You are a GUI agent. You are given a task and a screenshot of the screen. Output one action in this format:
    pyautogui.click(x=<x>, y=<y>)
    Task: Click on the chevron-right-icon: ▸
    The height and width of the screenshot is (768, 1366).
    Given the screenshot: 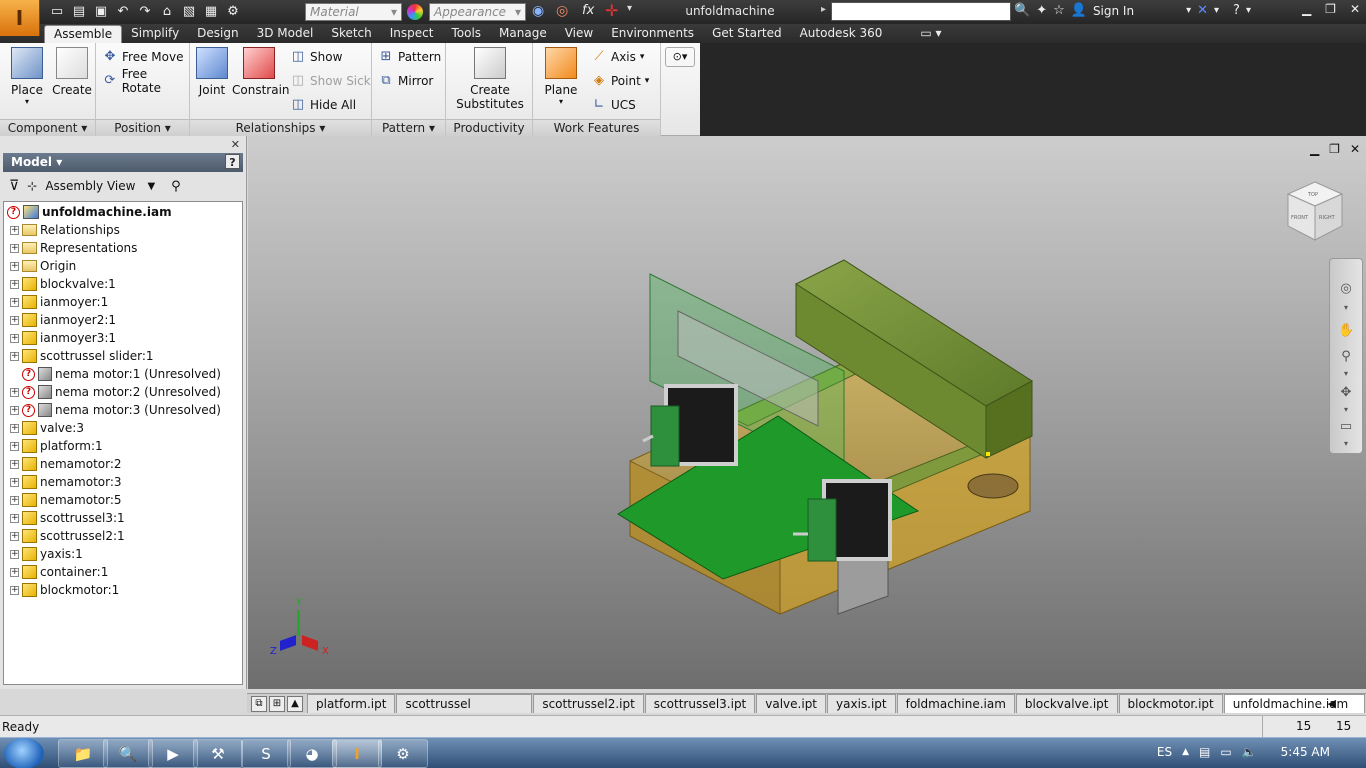 What is the action you would take?
    pyautogui.click(x=823, y=9)
    